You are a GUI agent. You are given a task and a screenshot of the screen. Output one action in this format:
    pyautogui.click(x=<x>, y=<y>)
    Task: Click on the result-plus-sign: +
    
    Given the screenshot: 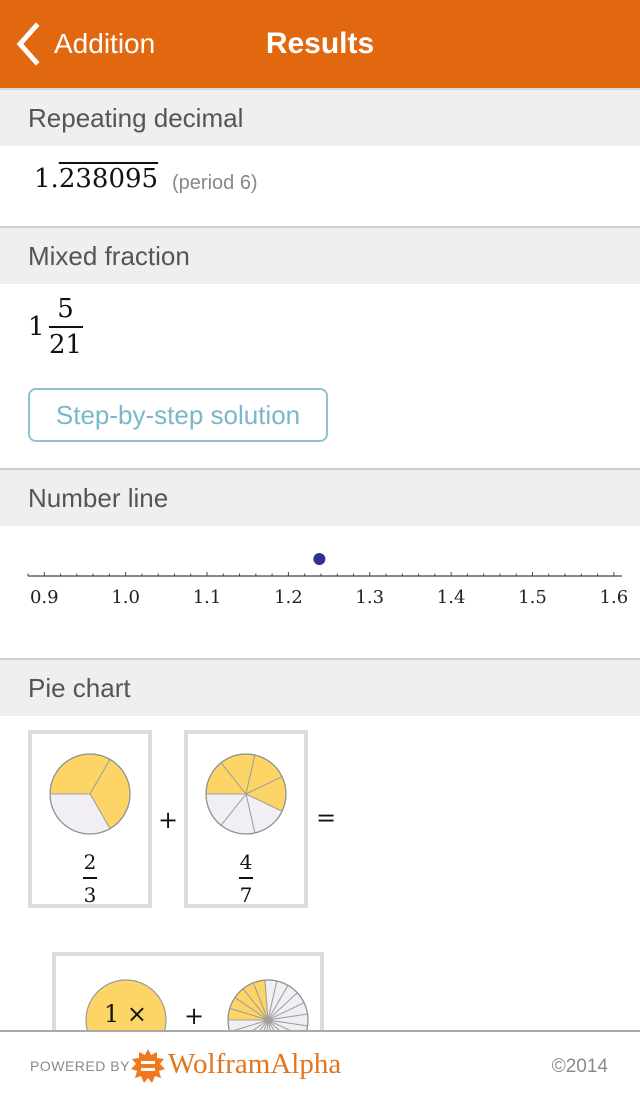 What is the action you would take?
    pyautogui.click(x=194, y=1016)
    